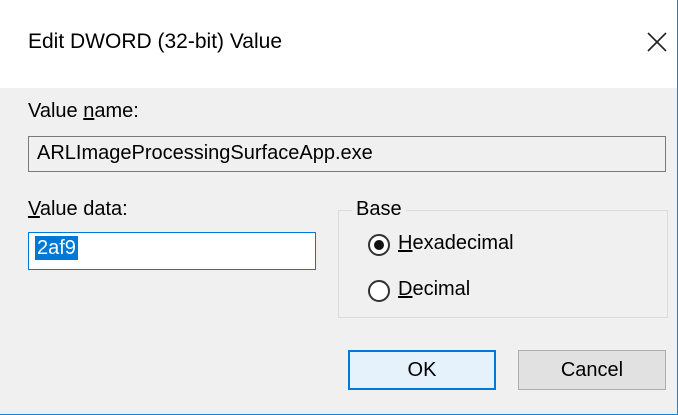 The height and width of the screenshot is (415, 678). Describe the element at coordinates (405, 243) in the screenshot. I see `hexadecimal-accel: H` at that location.